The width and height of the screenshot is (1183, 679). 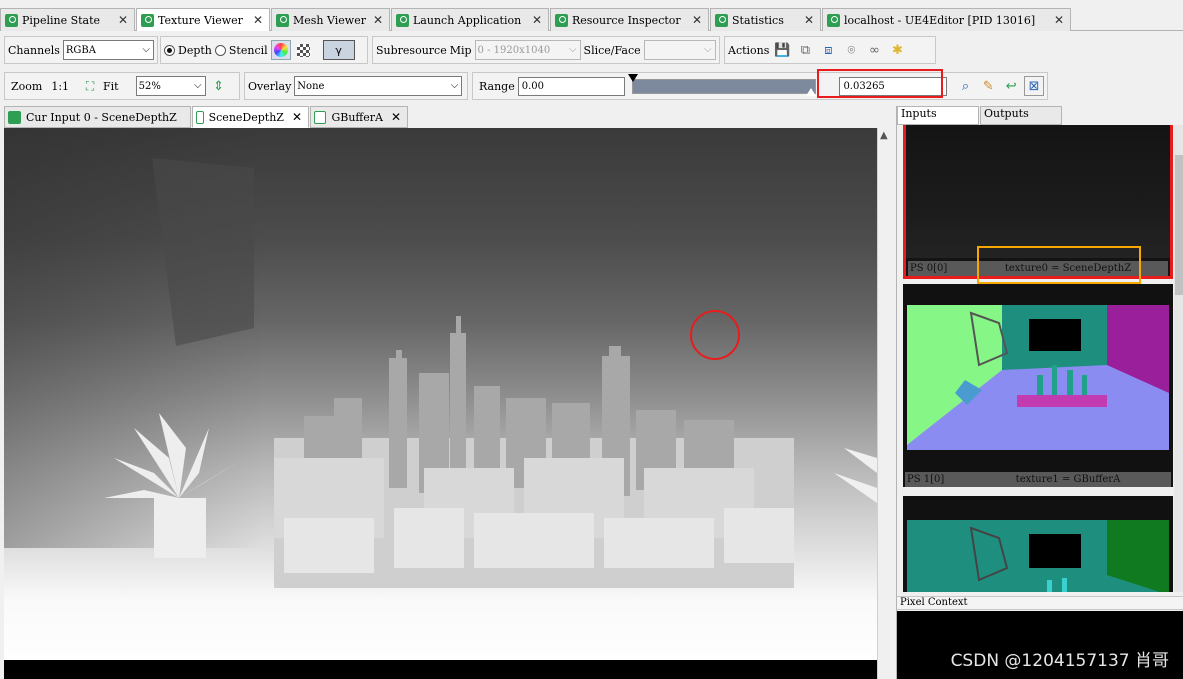 What do you see at coordinates (988, 86) in the screenshot?
I see `auto-fit-wand-icon: ✎` at bounding box center [988, 86].